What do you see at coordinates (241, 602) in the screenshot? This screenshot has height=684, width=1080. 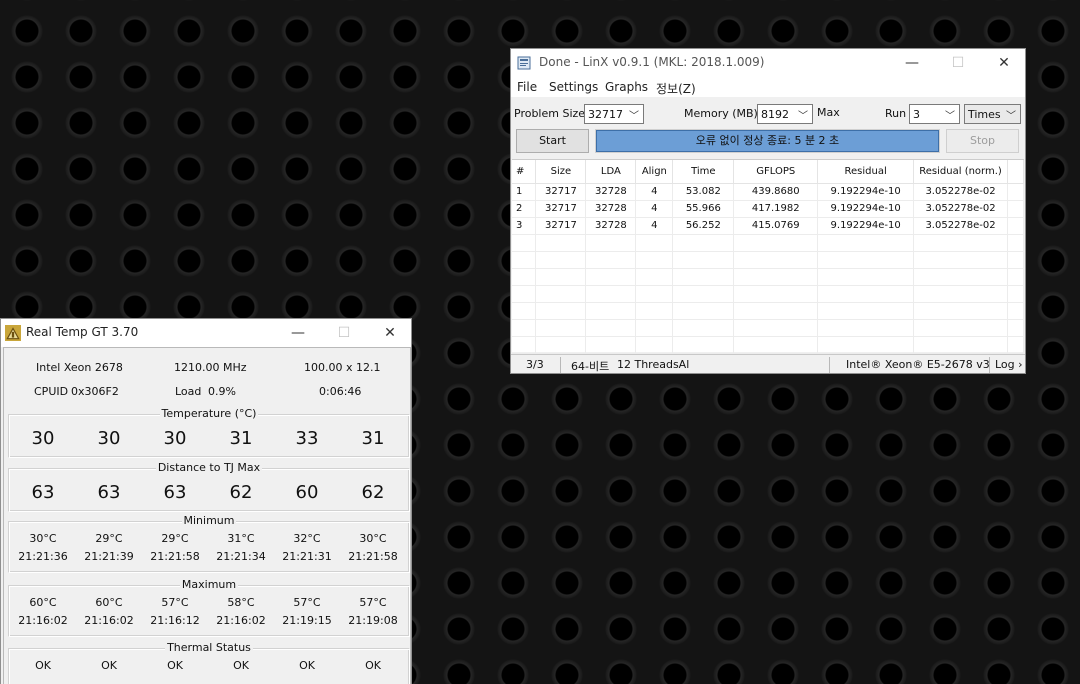 I see `max-temp: 58°C` at bounding box center [241, 602].